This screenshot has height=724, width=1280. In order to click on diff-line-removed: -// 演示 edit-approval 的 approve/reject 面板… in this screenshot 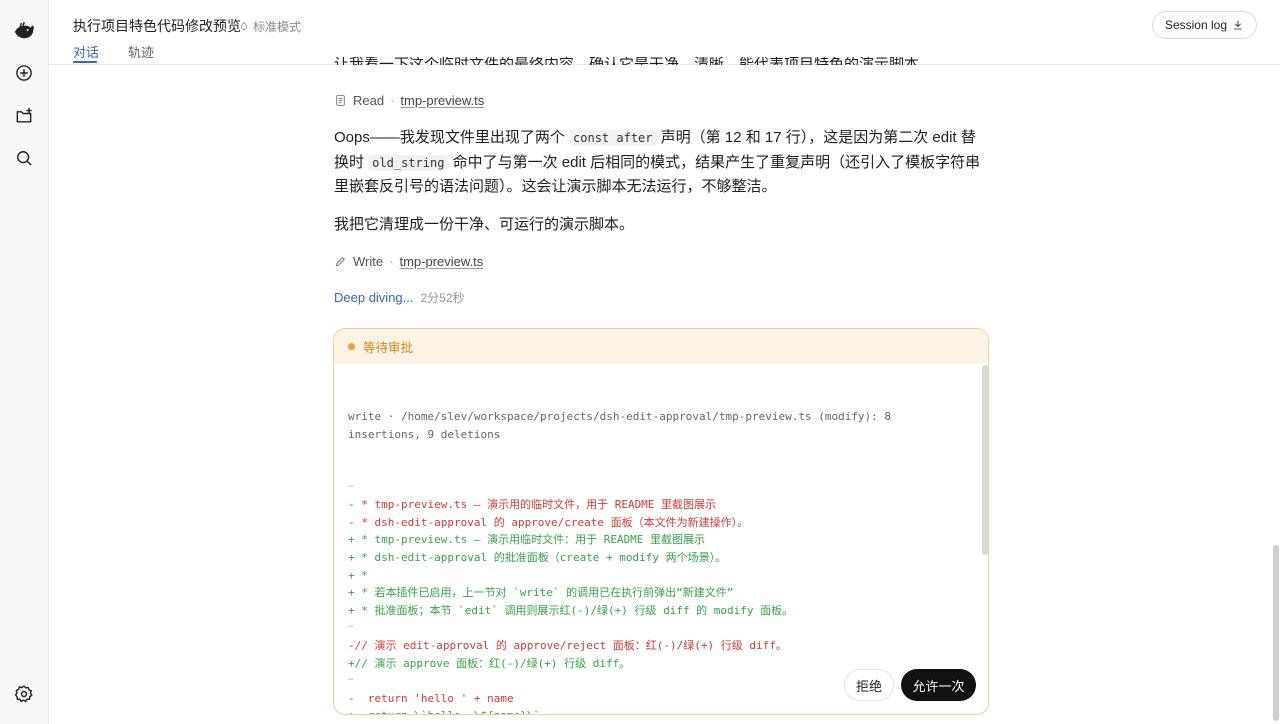, I will do `click(567, 645)`.